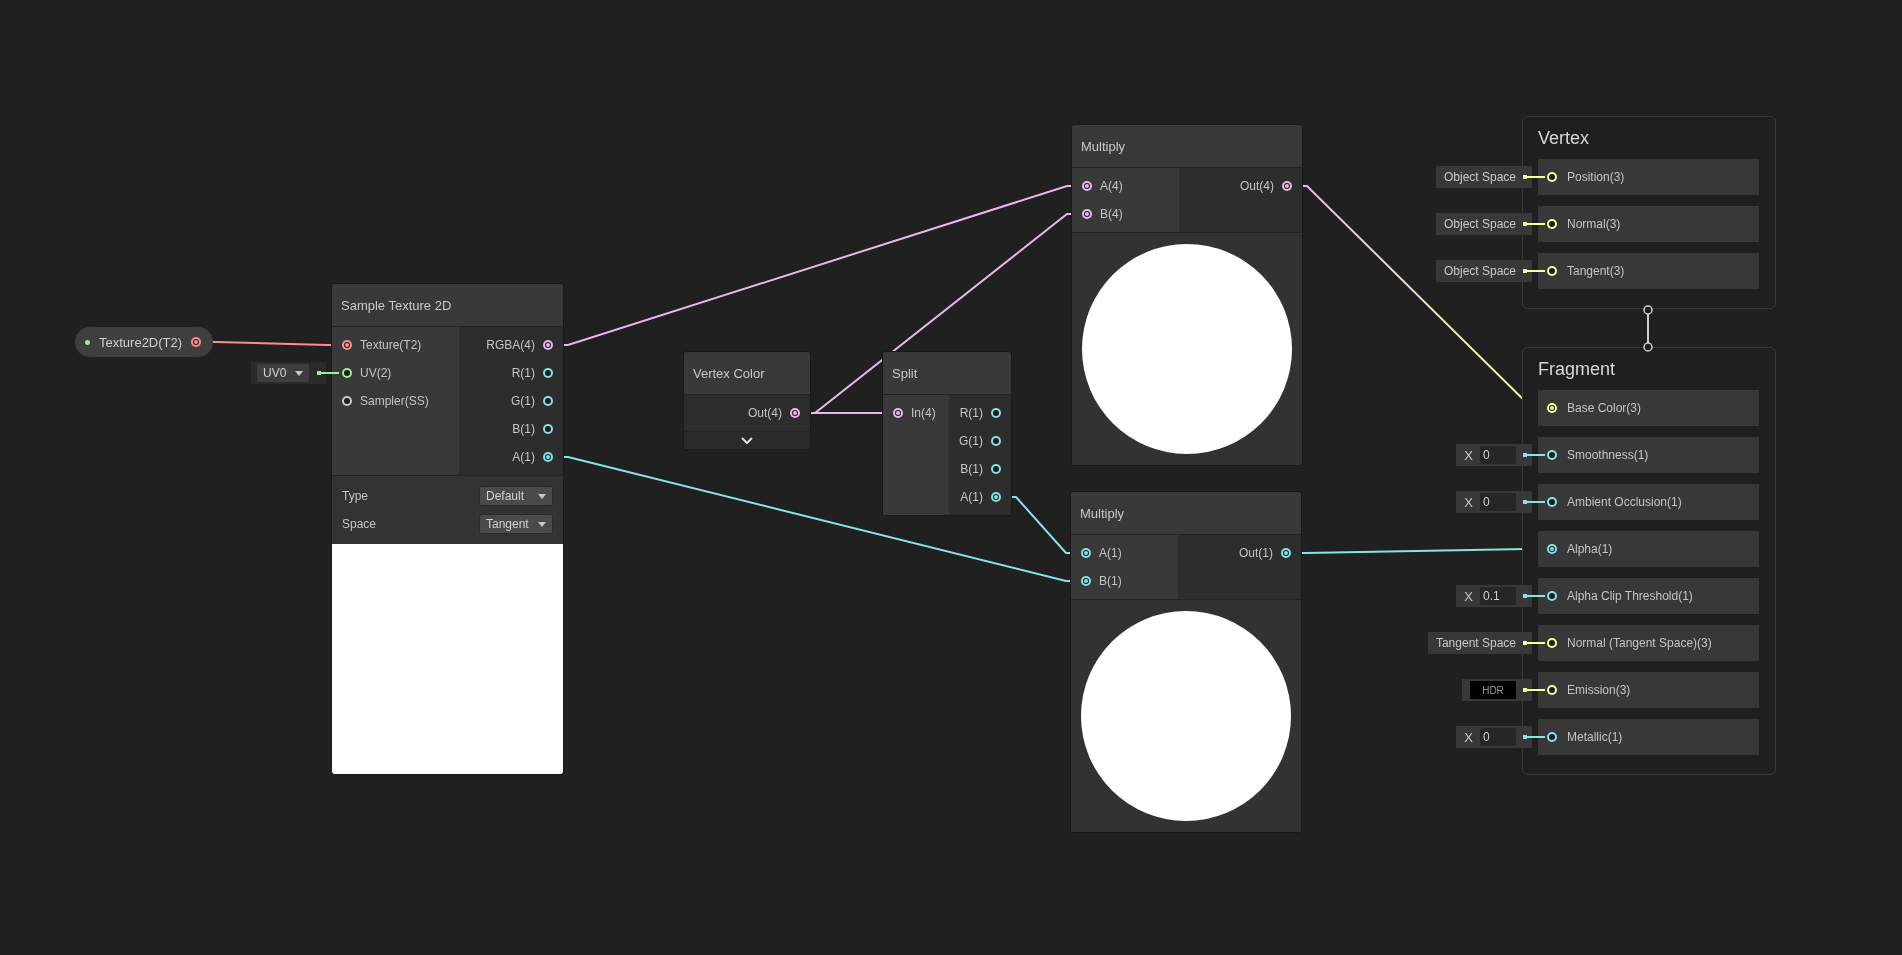  Describe the element at coordinates (1648, 224) in the screenshot. I see `block-row: Normal(3)` at that location.